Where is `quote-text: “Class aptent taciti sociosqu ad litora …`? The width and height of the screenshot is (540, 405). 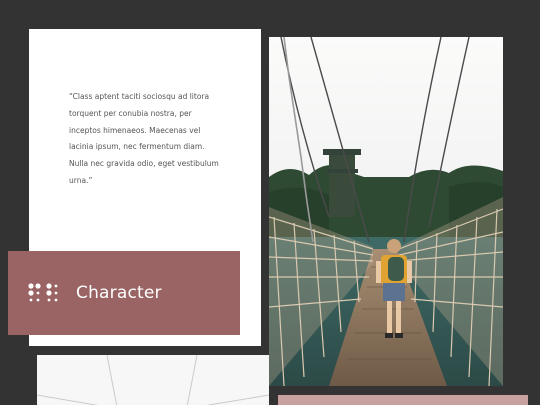
quote-text: “Class aptent taciti sociosqu ad litora … is located at coordinates (144, 138).